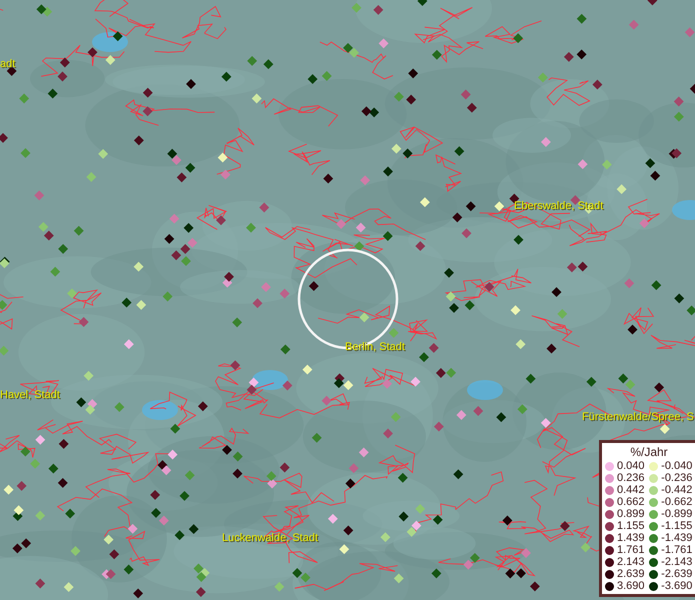  Describe the element at coordinates (8, 64) in the screenshot. I see `place-label: adt` at that location.